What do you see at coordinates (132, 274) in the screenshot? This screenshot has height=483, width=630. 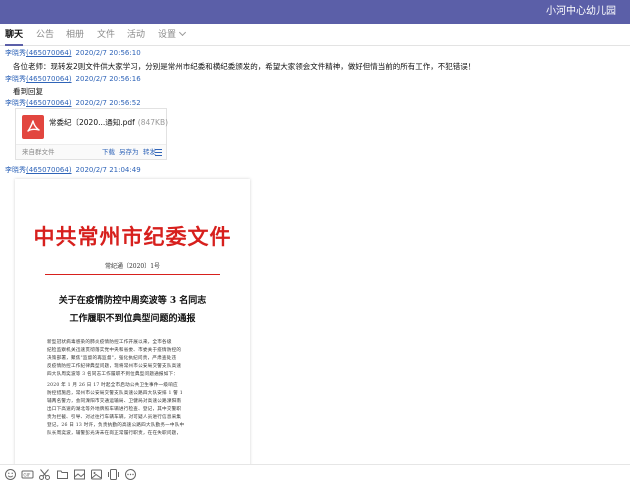 I see `red-divider` at bounding box center [132, 274].